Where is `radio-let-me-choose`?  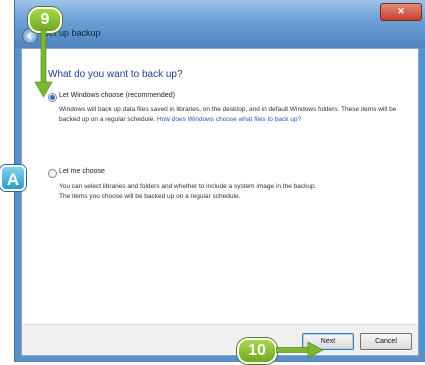 radio-let-me-choose is located at coordinates (52, 173).